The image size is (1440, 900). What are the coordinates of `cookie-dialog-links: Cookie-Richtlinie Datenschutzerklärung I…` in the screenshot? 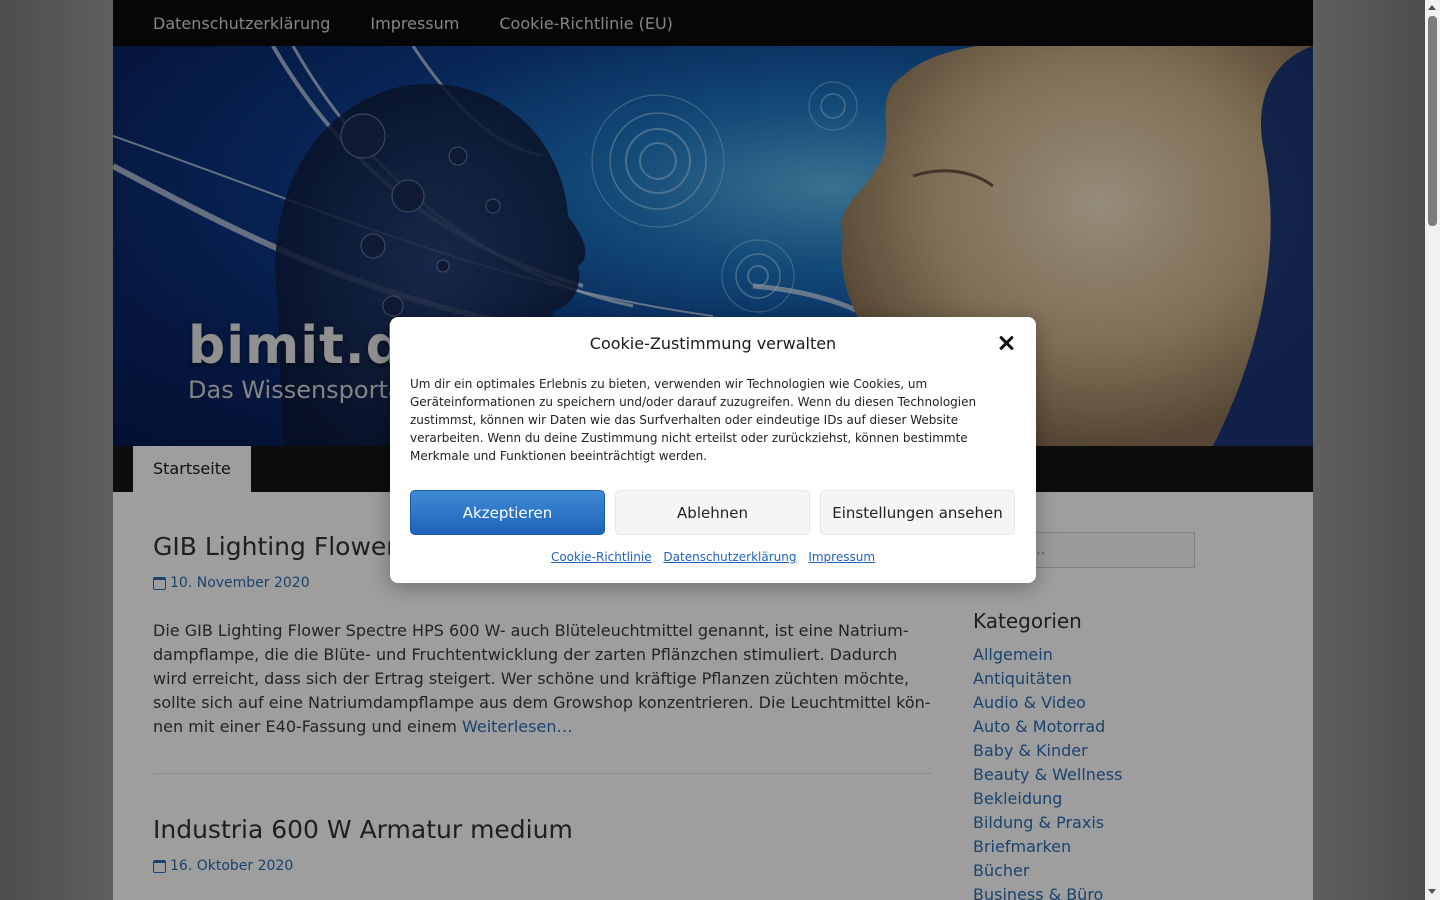 It's located at (713, 557).